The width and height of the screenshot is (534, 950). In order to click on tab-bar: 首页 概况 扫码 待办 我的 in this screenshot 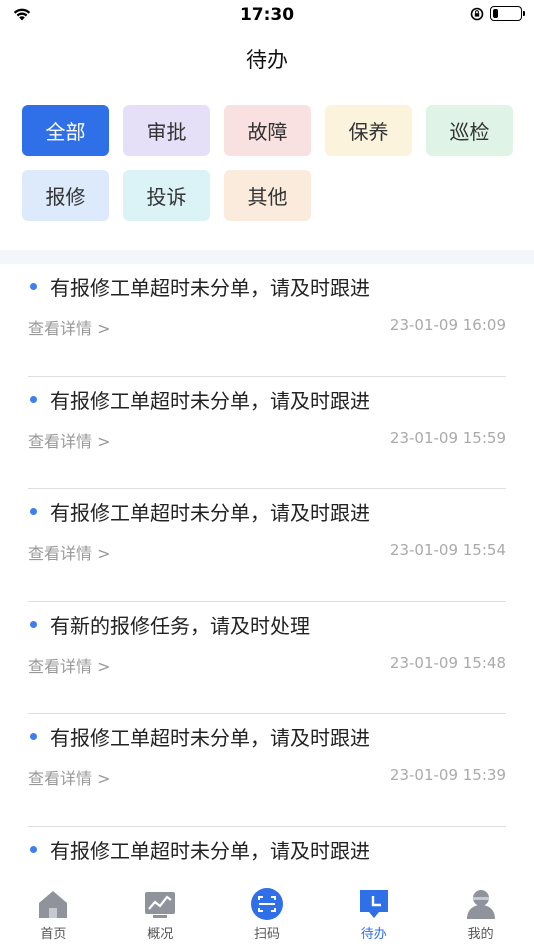, I will do `click(267, 915)`.